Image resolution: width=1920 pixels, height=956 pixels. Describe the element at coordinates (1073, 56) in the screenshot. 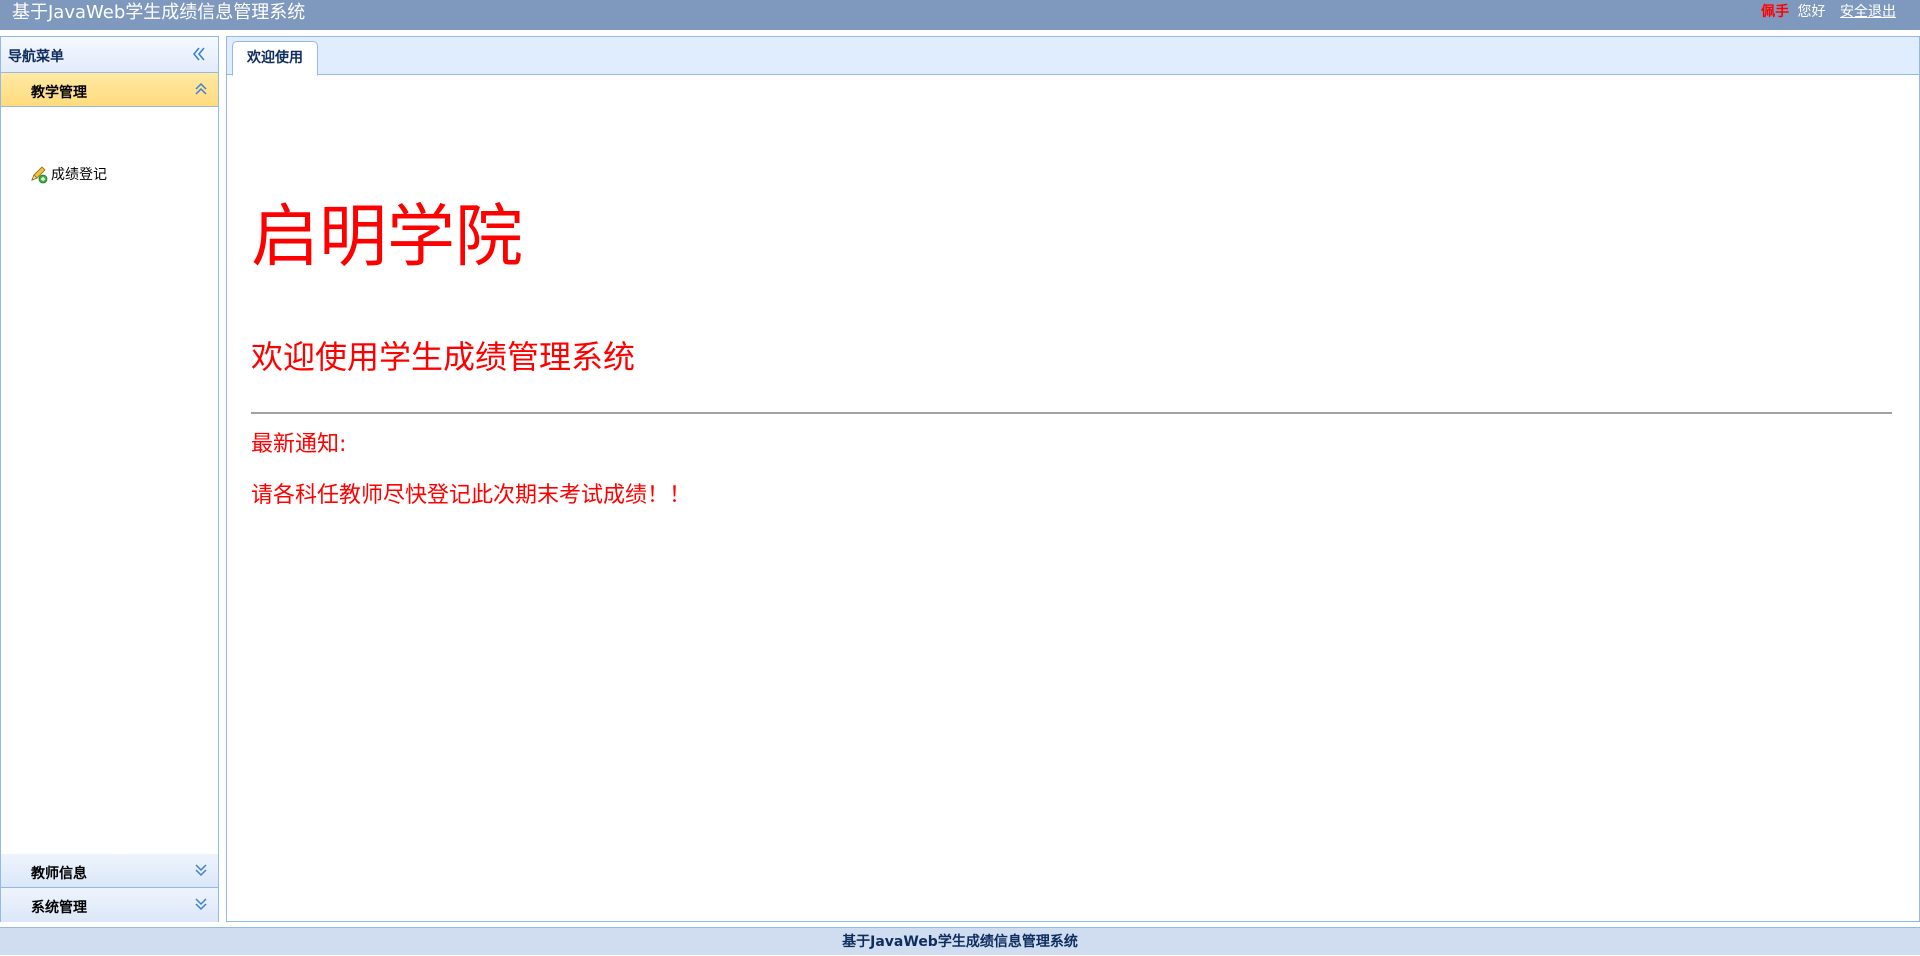

I see `tab-bar: 欢迎使用` at that location.